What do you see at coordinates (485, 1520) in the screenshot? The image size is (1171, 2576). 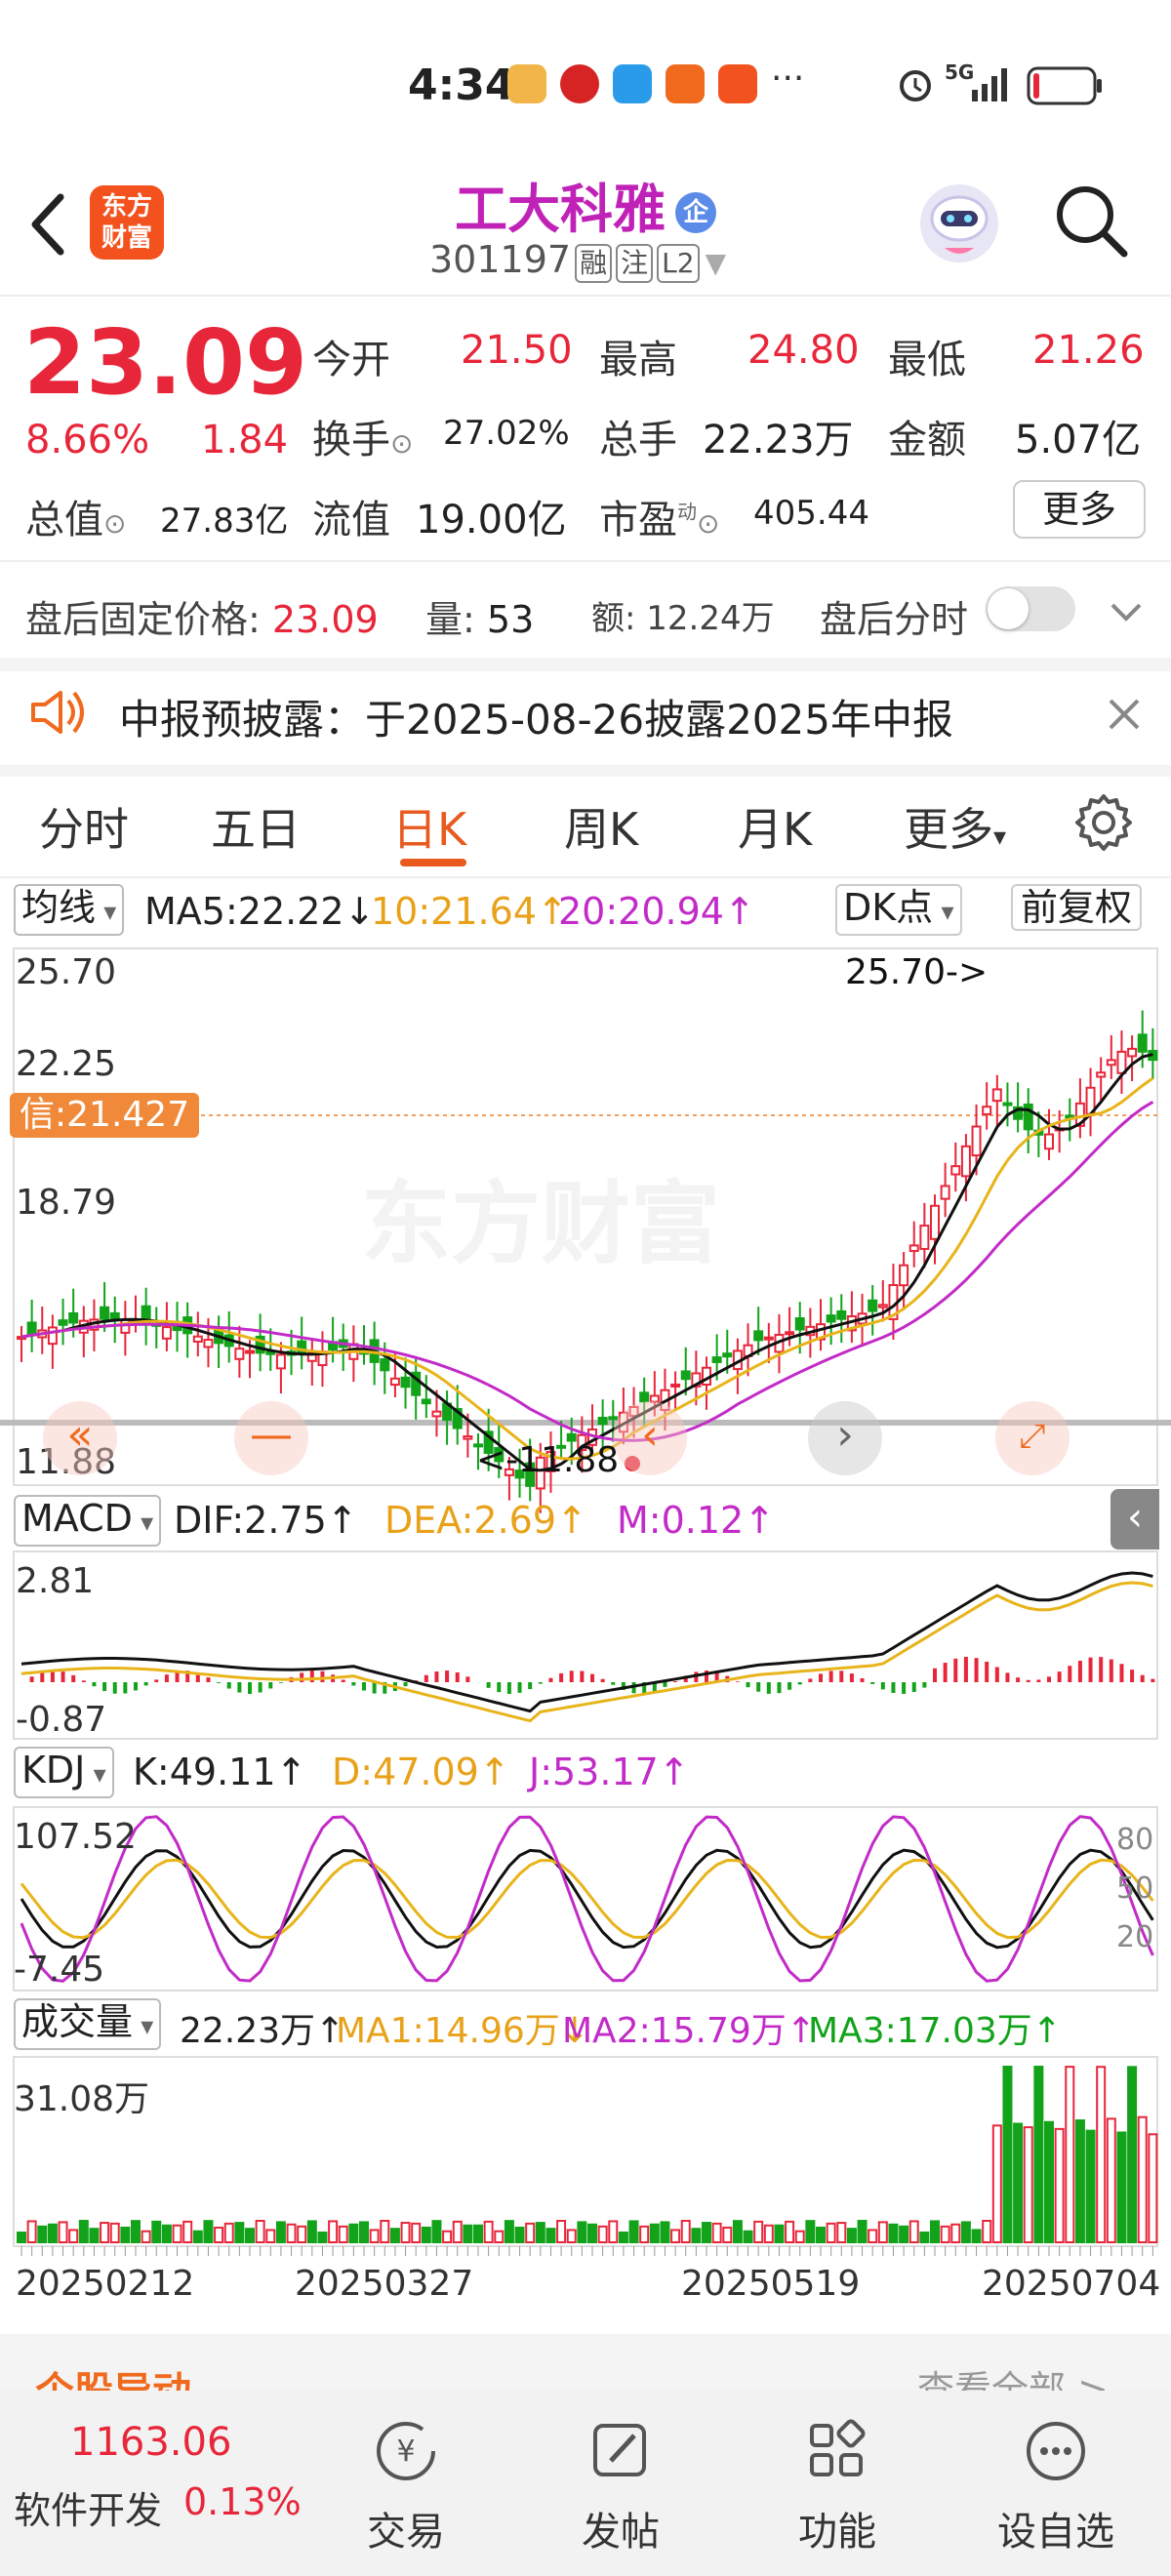 I see `macd-dea: DEA:2.69↑` at bounding box center [485, 1520].